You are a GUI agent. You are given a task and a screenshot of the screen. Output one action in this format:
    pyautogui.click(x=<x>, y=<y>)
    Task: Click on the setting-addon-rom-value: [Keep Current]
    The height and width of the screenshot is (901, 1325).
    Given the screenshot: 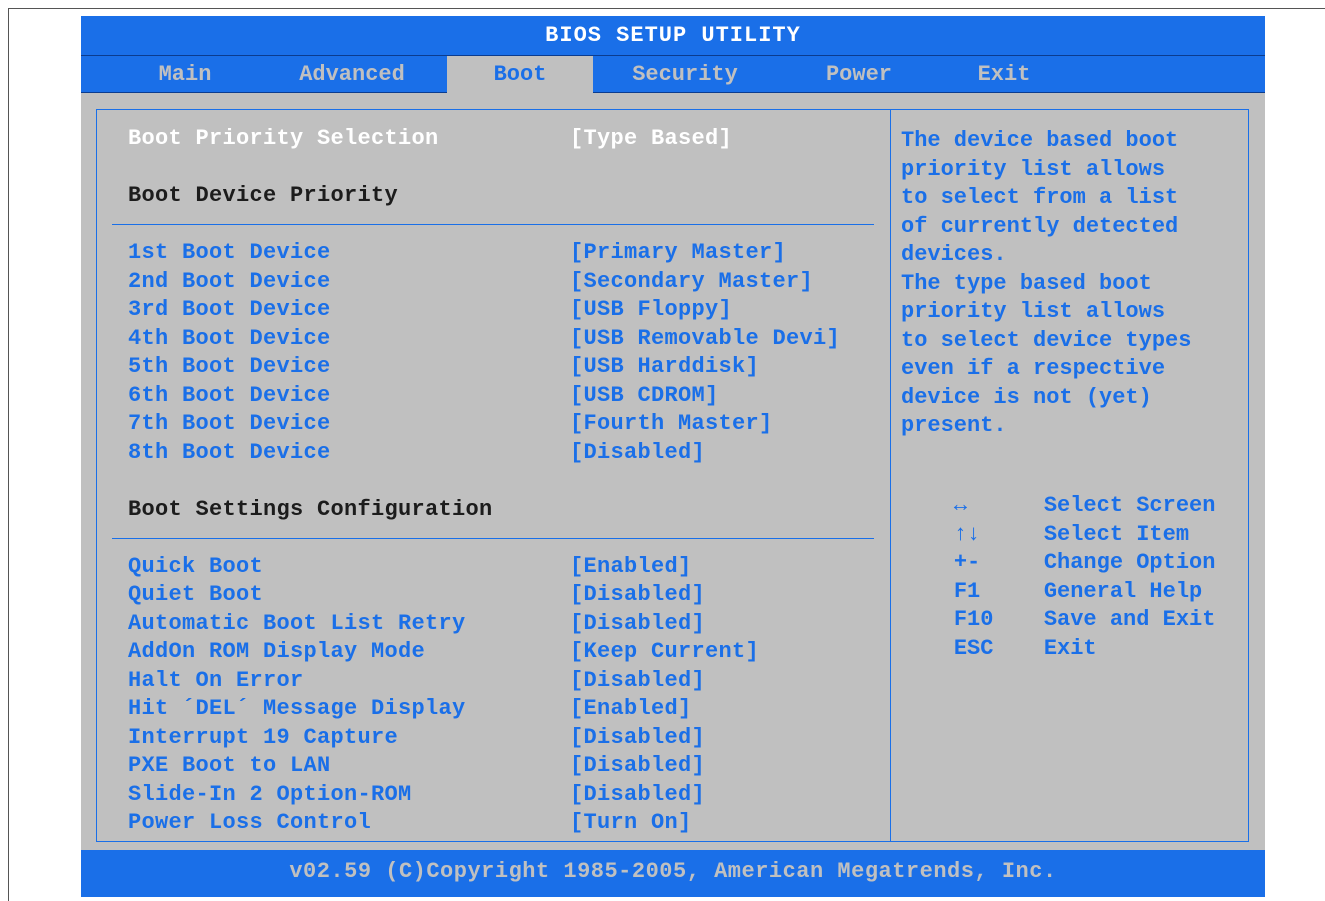 What is the action you would take?
    pyautogui.click(x=664, y=651)
    